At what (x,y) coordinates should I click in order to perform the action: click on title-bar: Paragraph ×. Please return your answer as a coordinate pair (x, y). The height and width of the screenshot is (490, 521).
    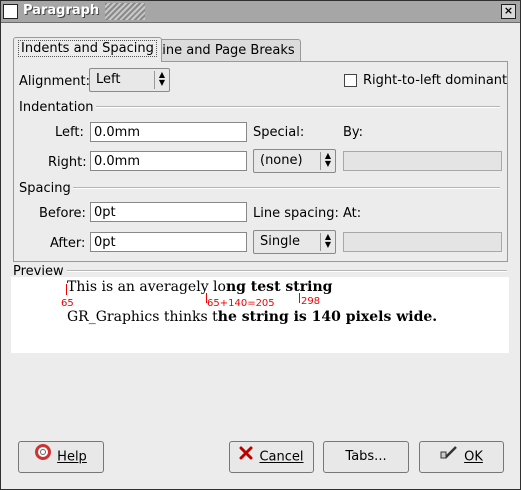
    Looking at the image, I should click on (260, 12).